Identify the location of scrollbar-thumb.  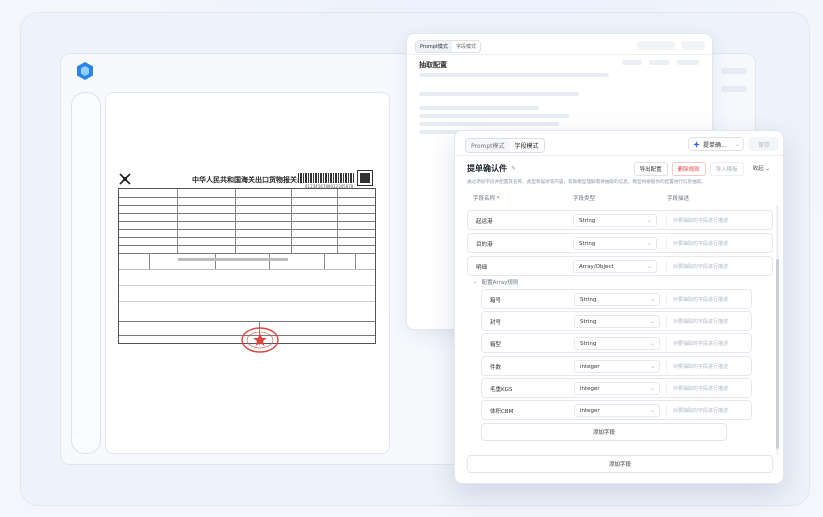
(777, 354).